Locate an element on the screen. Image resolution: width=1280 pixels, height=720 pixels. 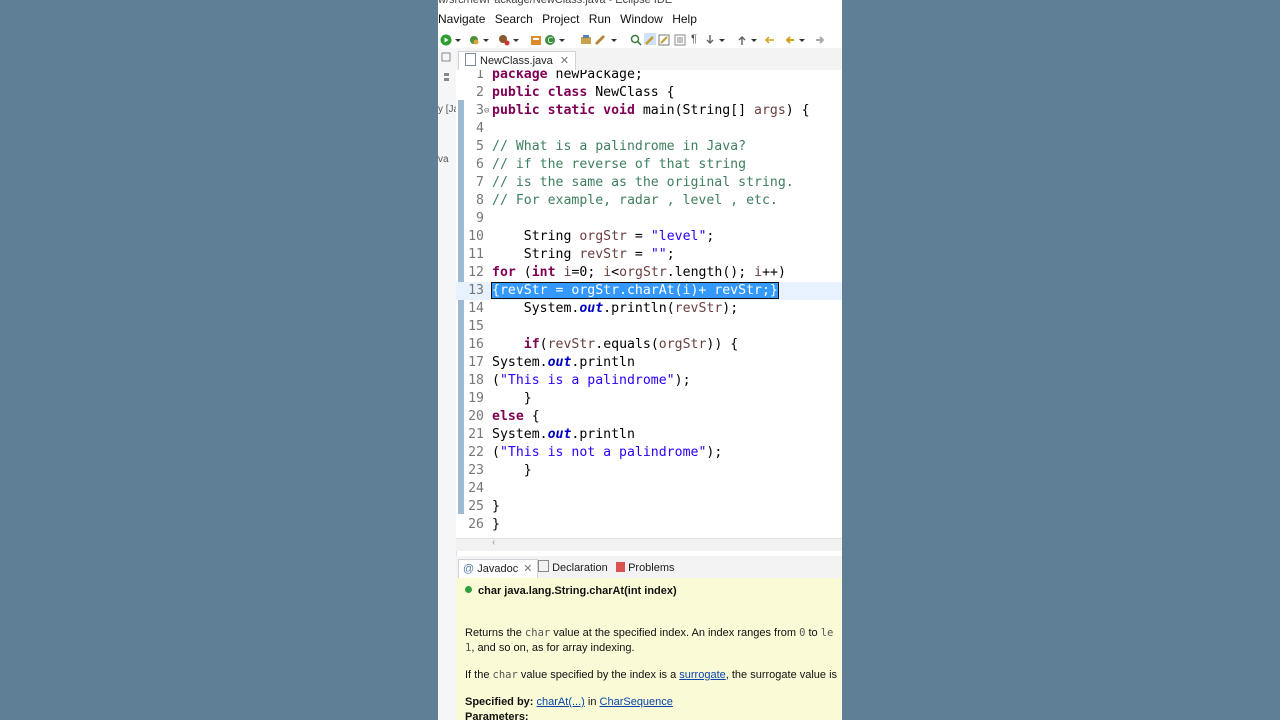
code-line: 8 // For example, radar , level , etc. is located at coordinates (649, 201).